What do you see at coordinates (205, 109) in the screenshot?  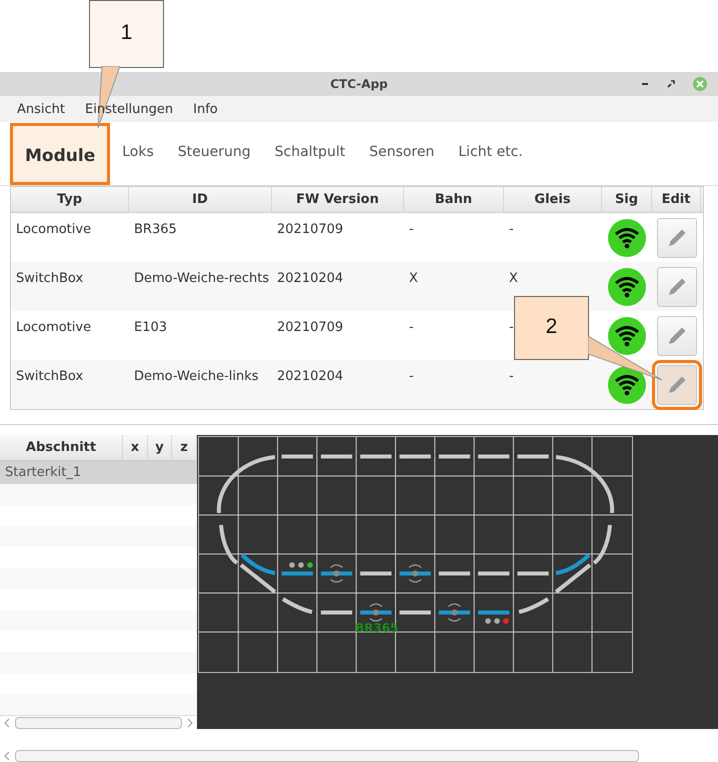 I see `menu-item: Info` at bounding box center [205, 109].